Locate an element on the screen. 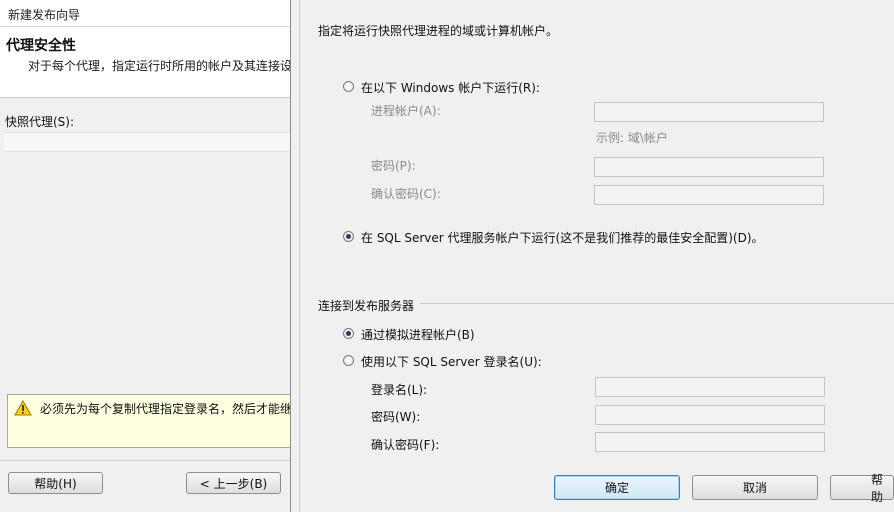 The width and height of the screenshot is (894, 512). radio-sql-login is located at coordinates (348, 360).